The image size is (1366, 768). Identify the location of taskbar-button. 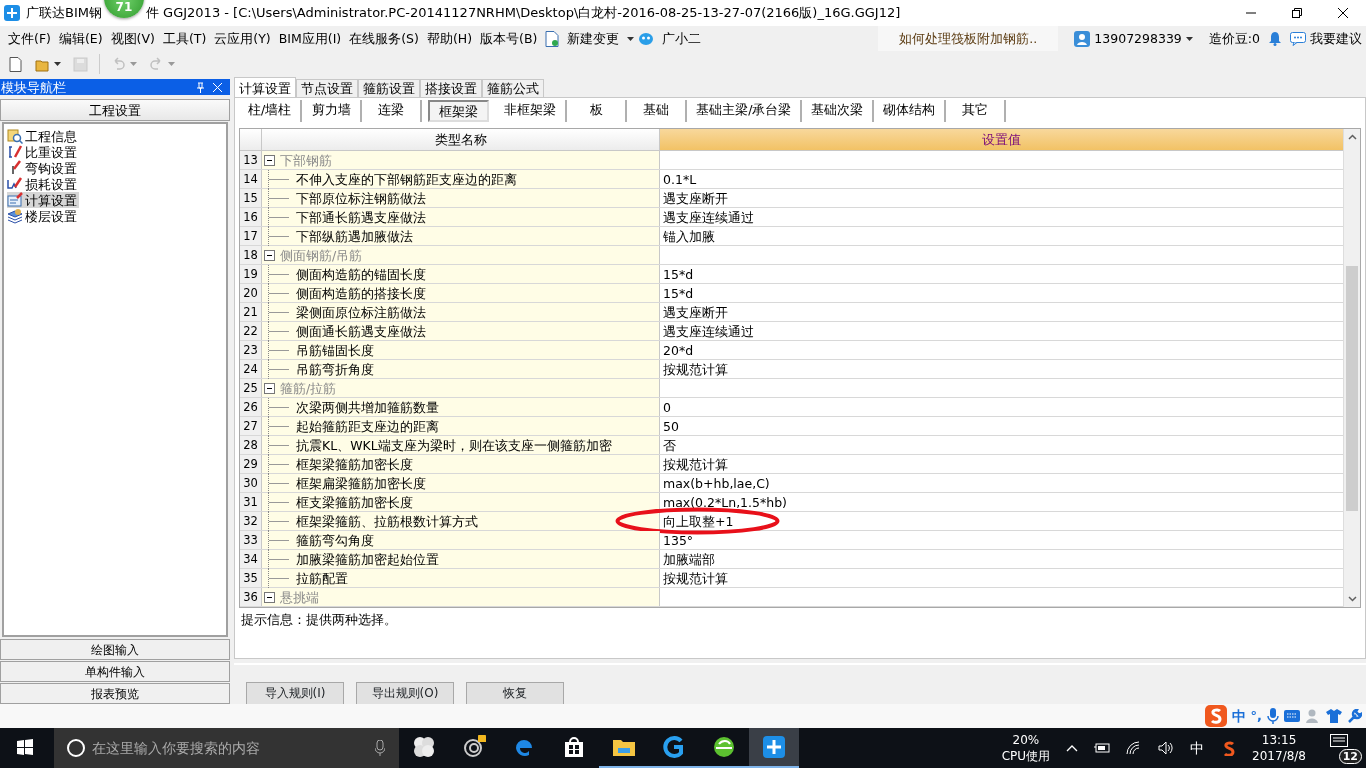
(774, 748).